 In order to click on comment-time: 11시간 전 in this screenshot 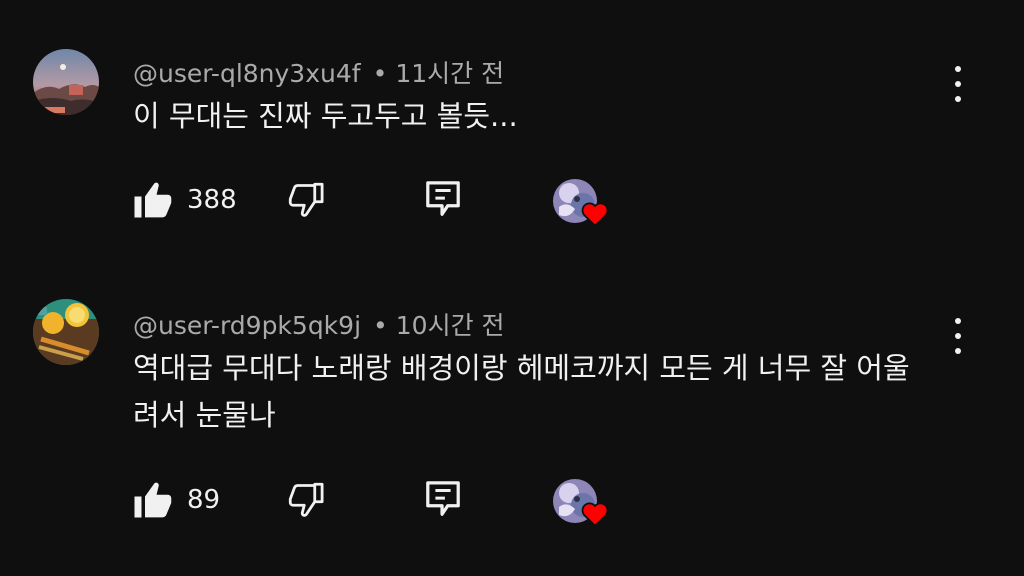, I will do `click(449, 73)`.